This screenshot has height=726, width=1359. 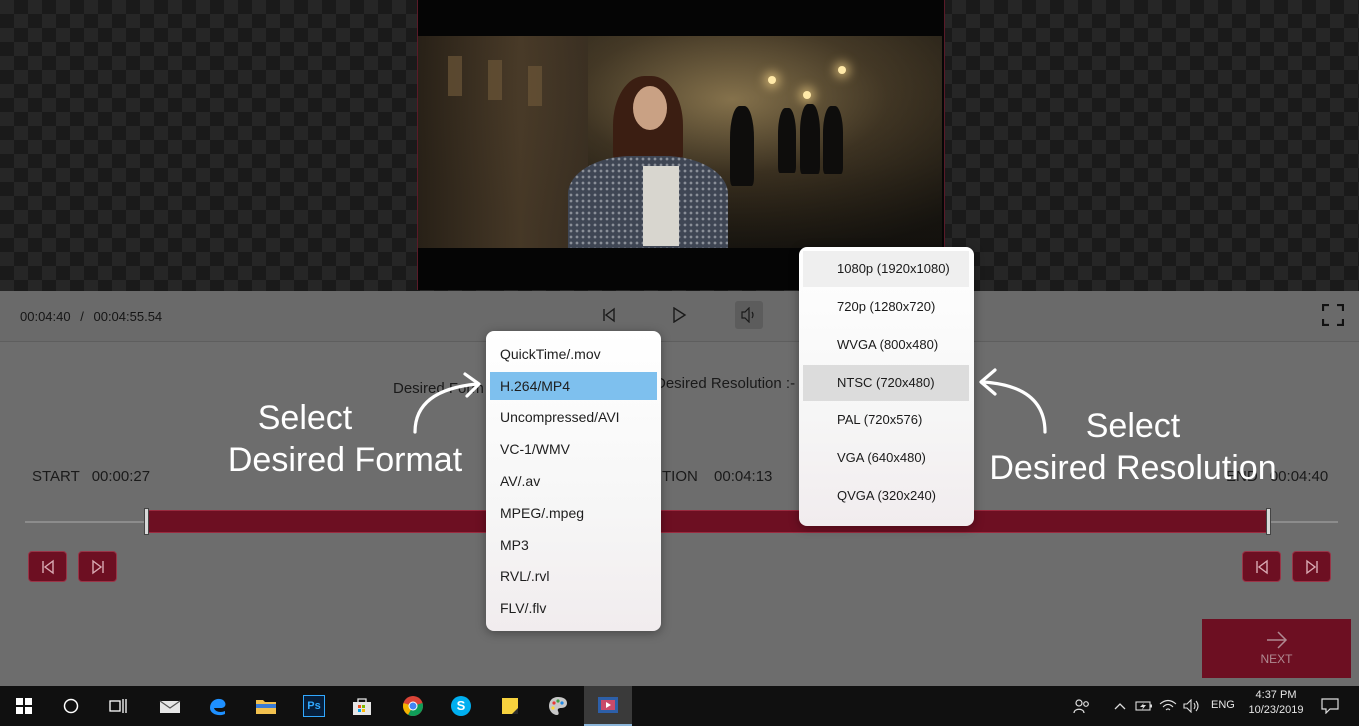 I want to click on duration-text: TION, so click(x=680, y=476).